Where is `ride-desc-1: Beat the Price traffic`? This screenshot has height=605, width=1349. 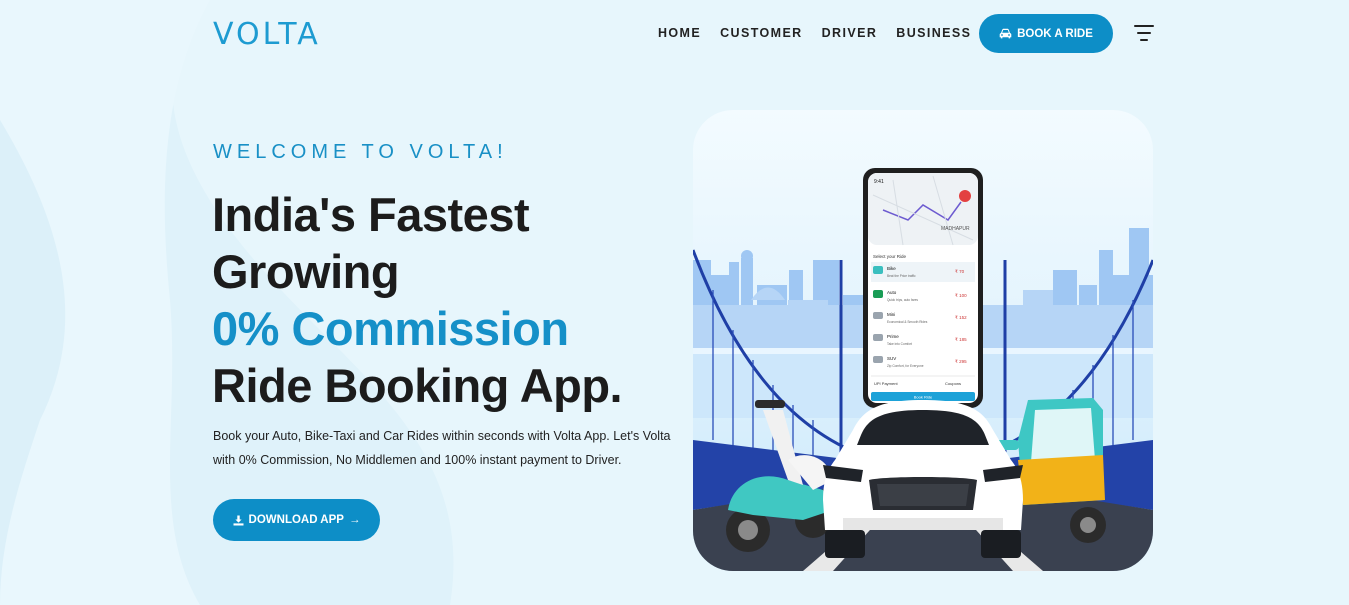
ride-desc-1: Beat the Price traffic is located at coordinates (901, 276).